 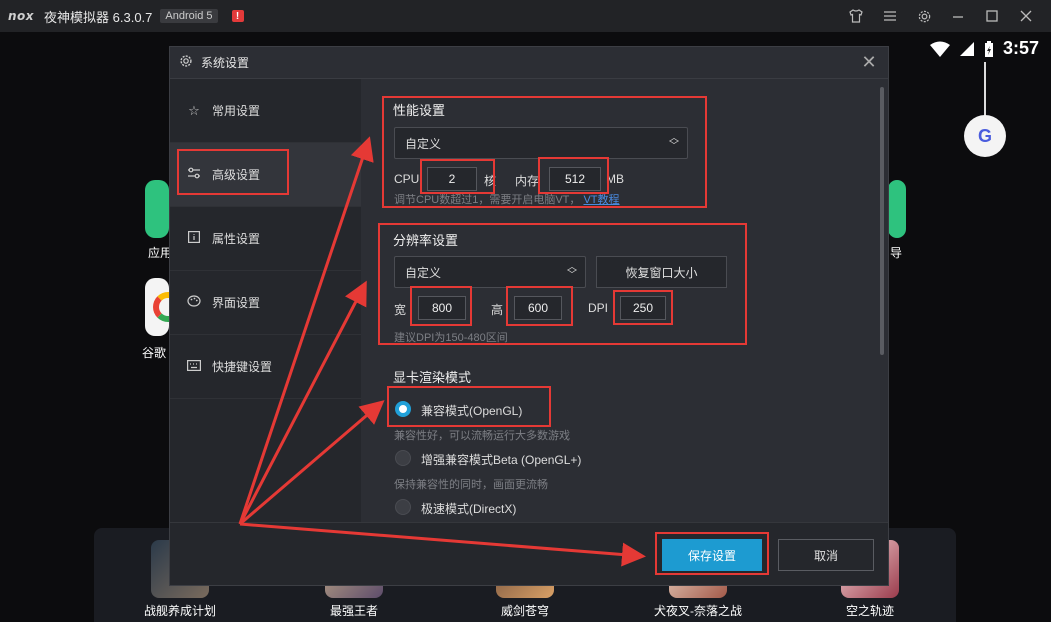 I want to click on cpu-hint: 调节CPU数超过1，需要开启电脑VT， VT教程, so click(x=507, y=199).